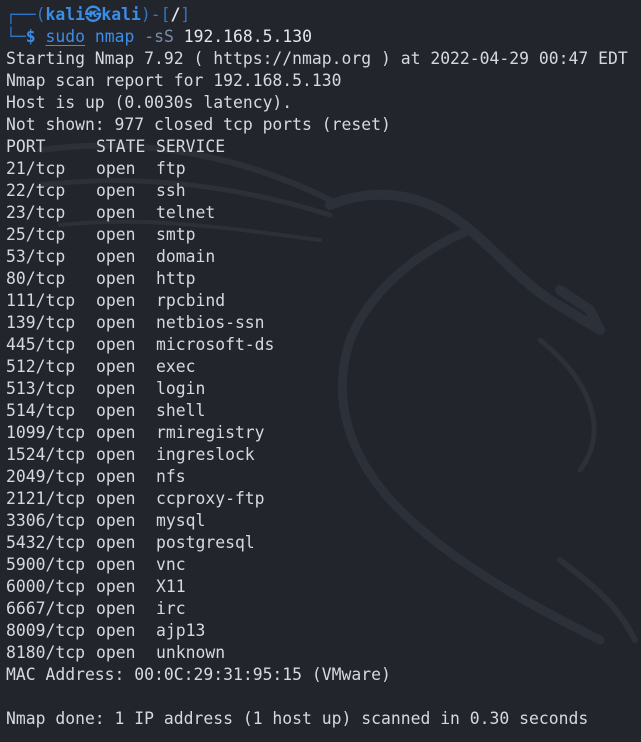 This screenshot has width=641, height=742. Describe the element at coordinates (323, 389) in the screenshot. I see `table-row: 513/tcp open login` at that location.